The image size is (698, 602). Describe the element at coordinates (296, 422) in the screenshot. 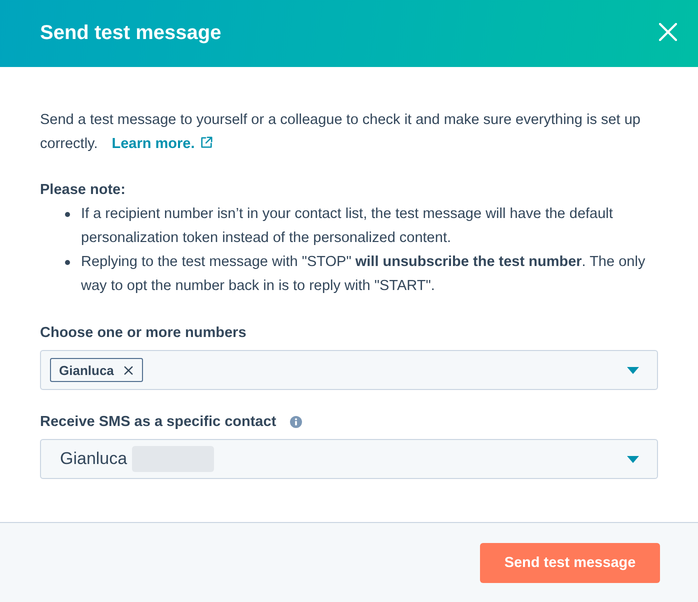

I see `info-icon` at that location.